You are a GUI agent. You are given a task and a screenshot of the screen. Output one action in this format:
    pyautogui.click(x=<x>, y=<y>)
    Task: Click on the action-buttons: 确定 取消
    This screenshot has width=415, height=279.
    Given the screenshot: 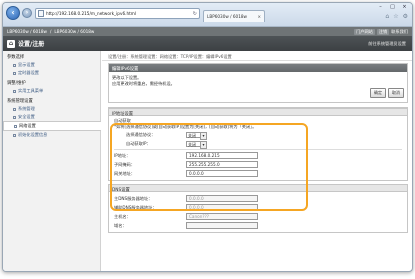 What is the action you would take?
    pyautogui.click(x=387, y=93)
    